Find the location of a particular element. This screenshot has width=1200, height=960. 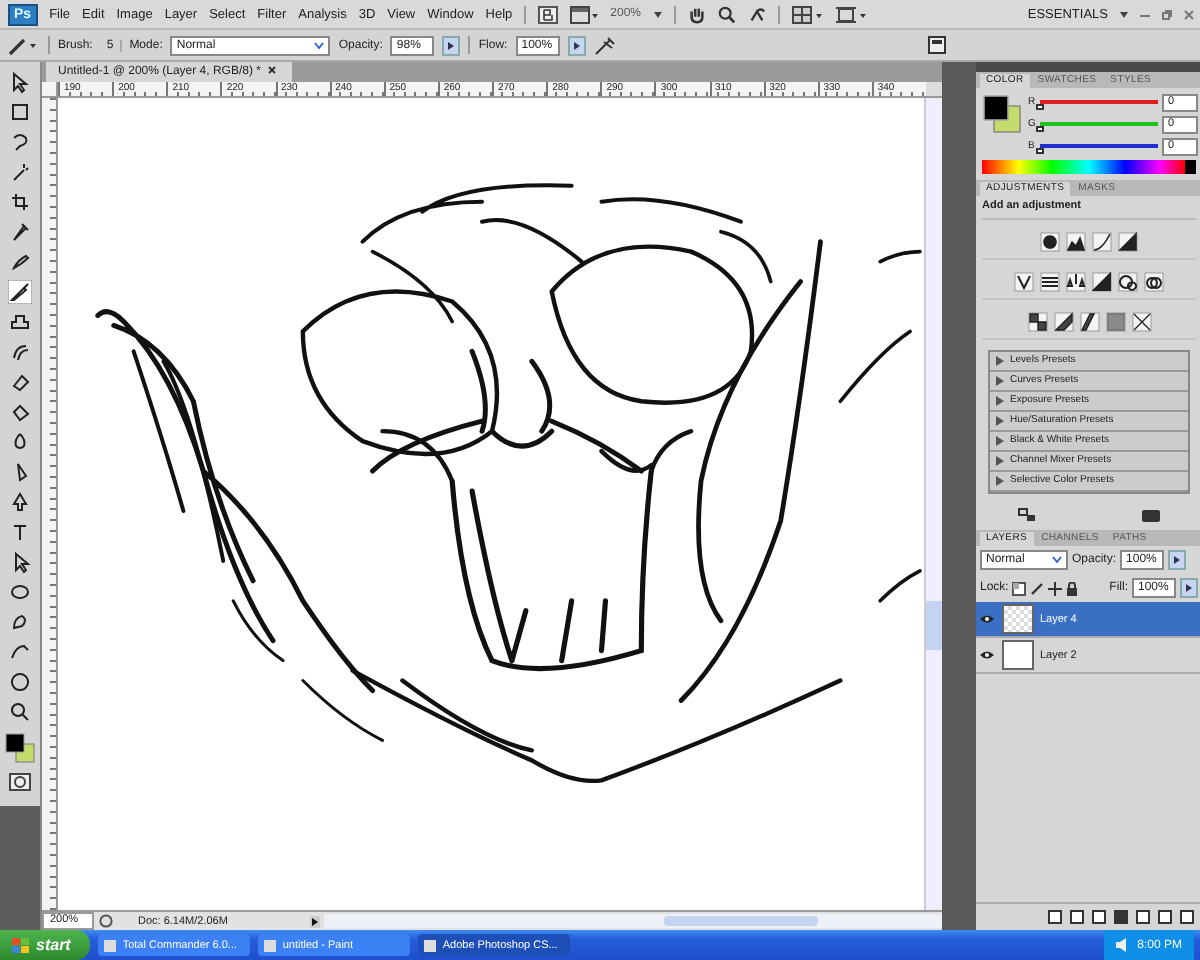

crop-tool-icon is located at coordinates (20, 202).